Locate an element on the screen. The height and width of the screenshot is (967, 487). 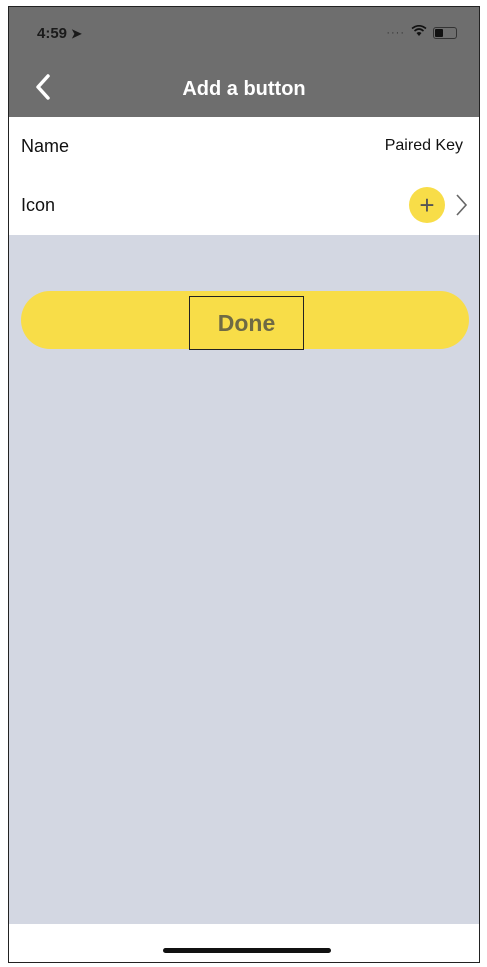
icon-label: Icon is located at coordinates (38, 204).